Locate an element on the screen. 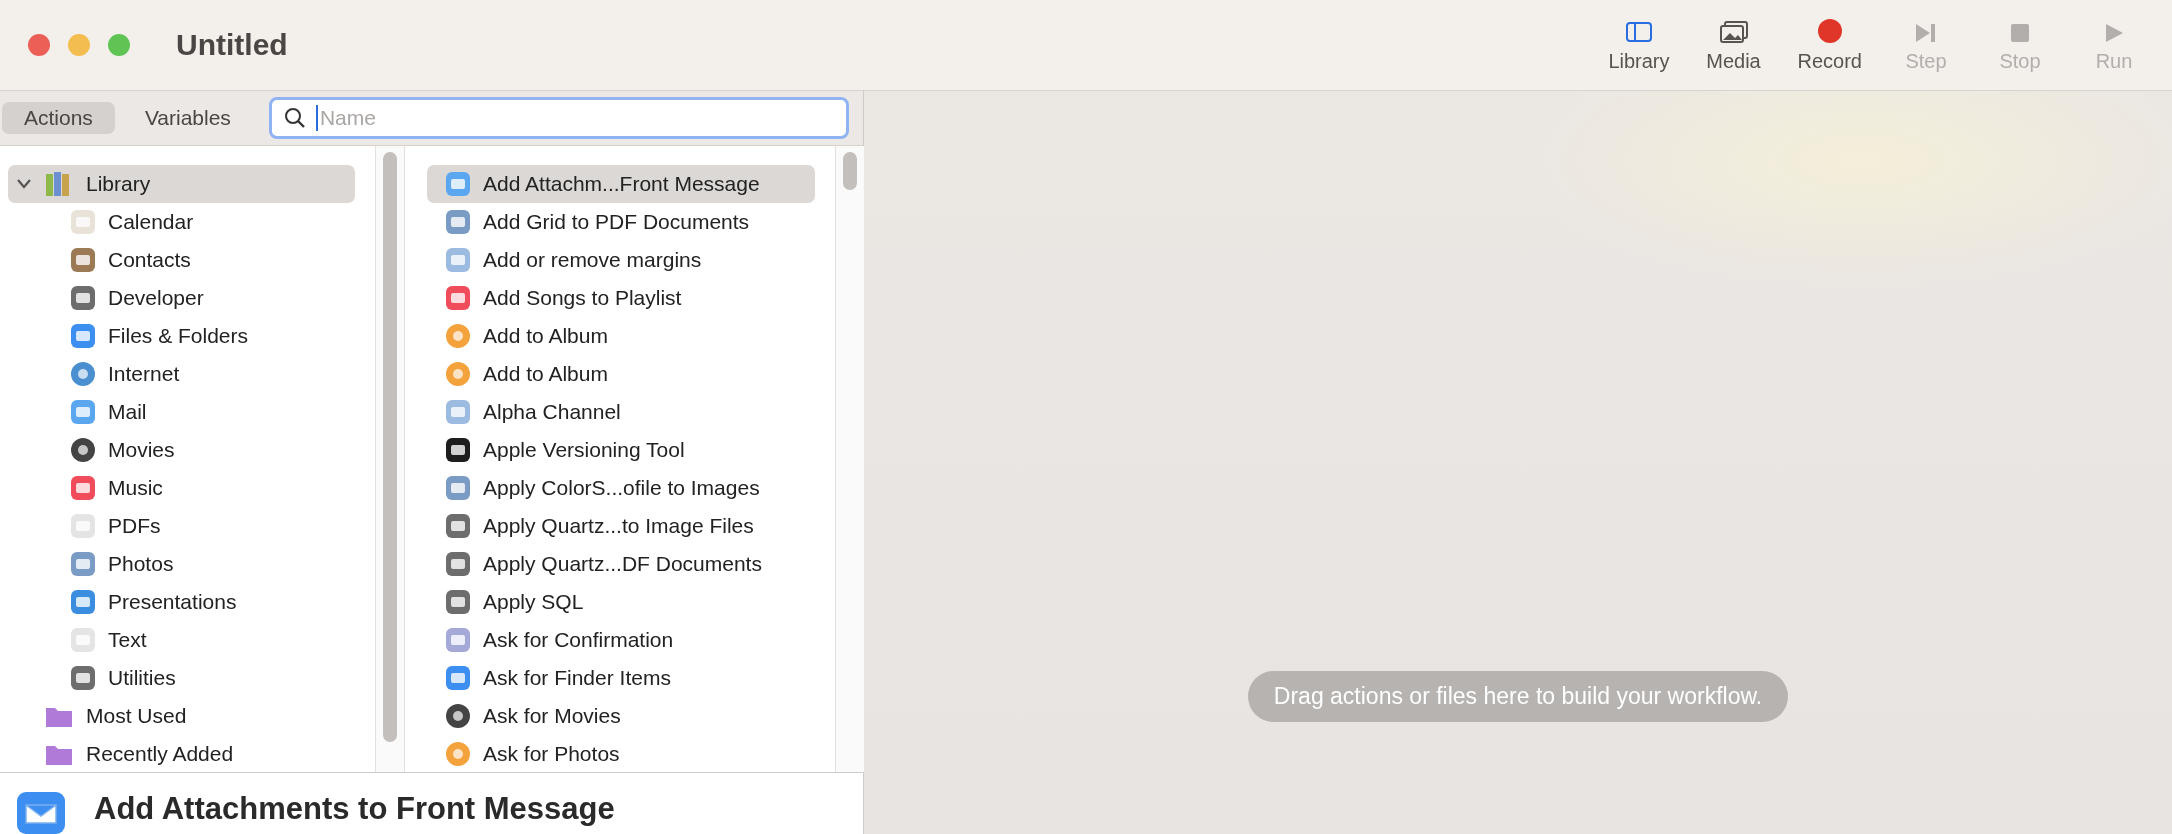  toolbar-button: Media is located at coordinates (1733, 46).